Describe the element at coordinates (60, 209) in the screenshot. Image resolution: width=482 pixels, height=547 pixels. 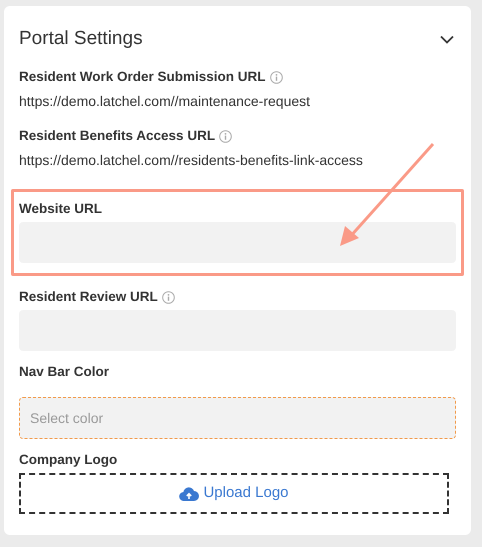
I see `field-label: Website URL` at that location.